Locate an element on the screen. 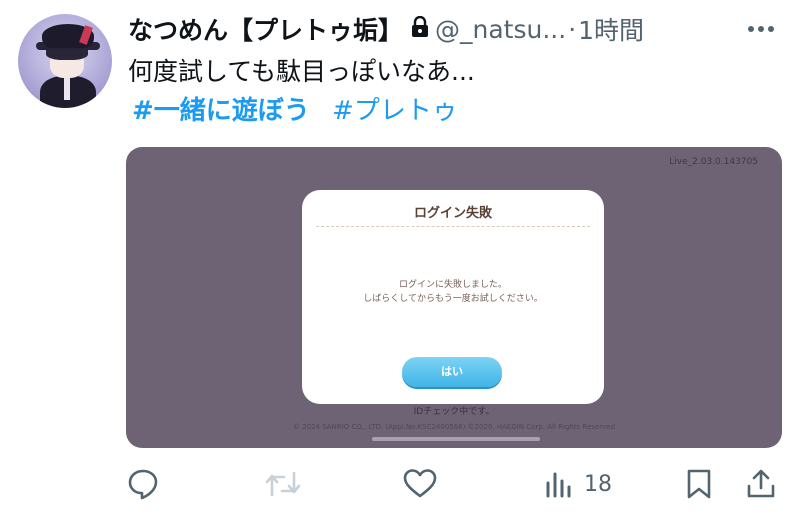 Image resolution: width=800 pixels, height=530 pixels. share-icon is located at coordinates (761, 484).